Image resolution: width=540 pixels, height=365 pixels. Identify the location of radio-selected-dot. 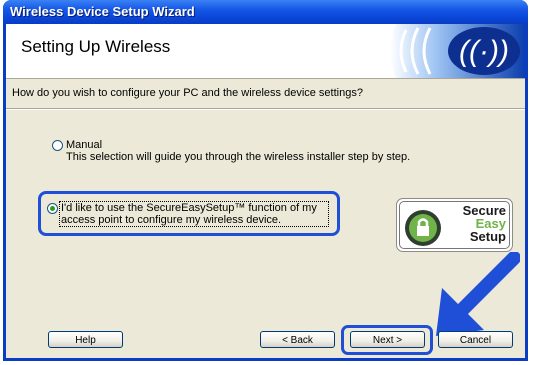
(52, 208).